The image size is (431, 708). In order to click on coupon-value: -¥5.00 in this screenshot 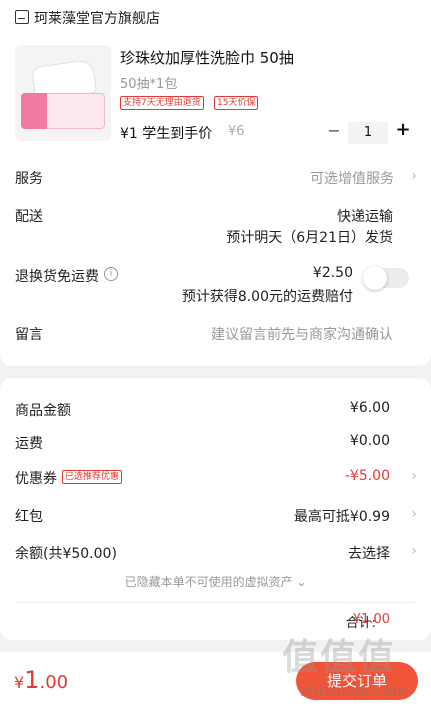, I will do `click(367, 476)`.